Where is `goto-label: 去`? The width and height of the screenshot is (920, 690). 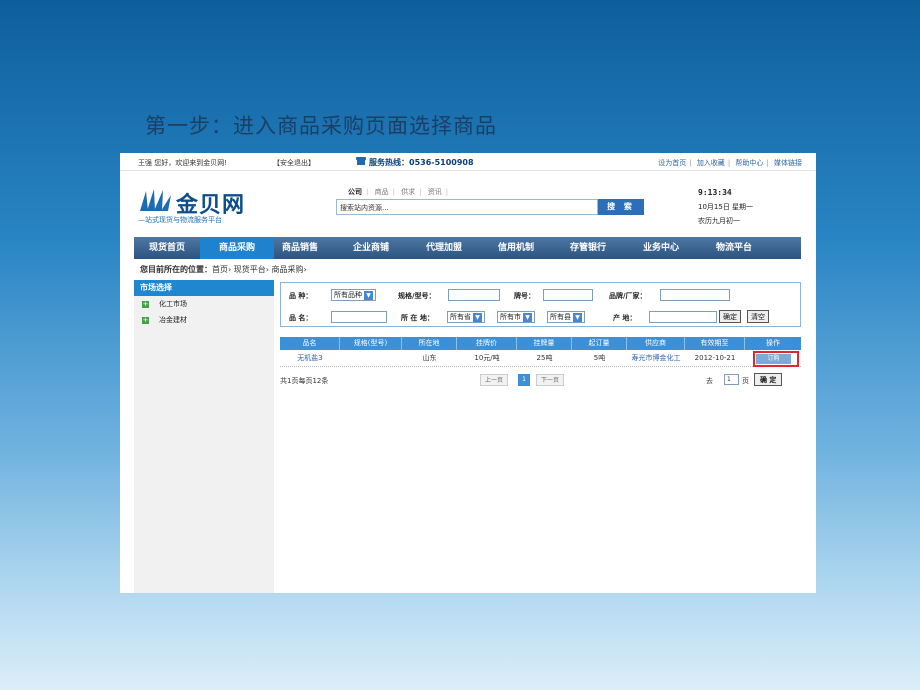
goto-label: 去 is located at coordinates (709, 381).